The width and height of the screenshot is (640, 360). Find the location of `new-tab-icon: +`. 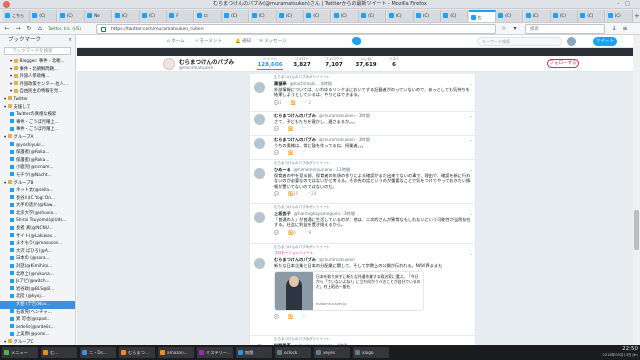

new-tab-icon: + is located at coordinates (637, 16).